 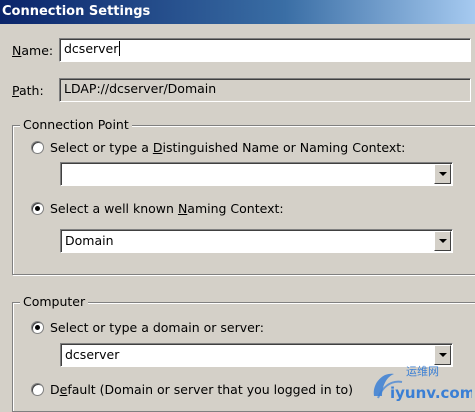 What do you see at coordinates (237, 12) in the screenshot?
I see `window-title: Connection Settings` at bounding box center [237, 12].